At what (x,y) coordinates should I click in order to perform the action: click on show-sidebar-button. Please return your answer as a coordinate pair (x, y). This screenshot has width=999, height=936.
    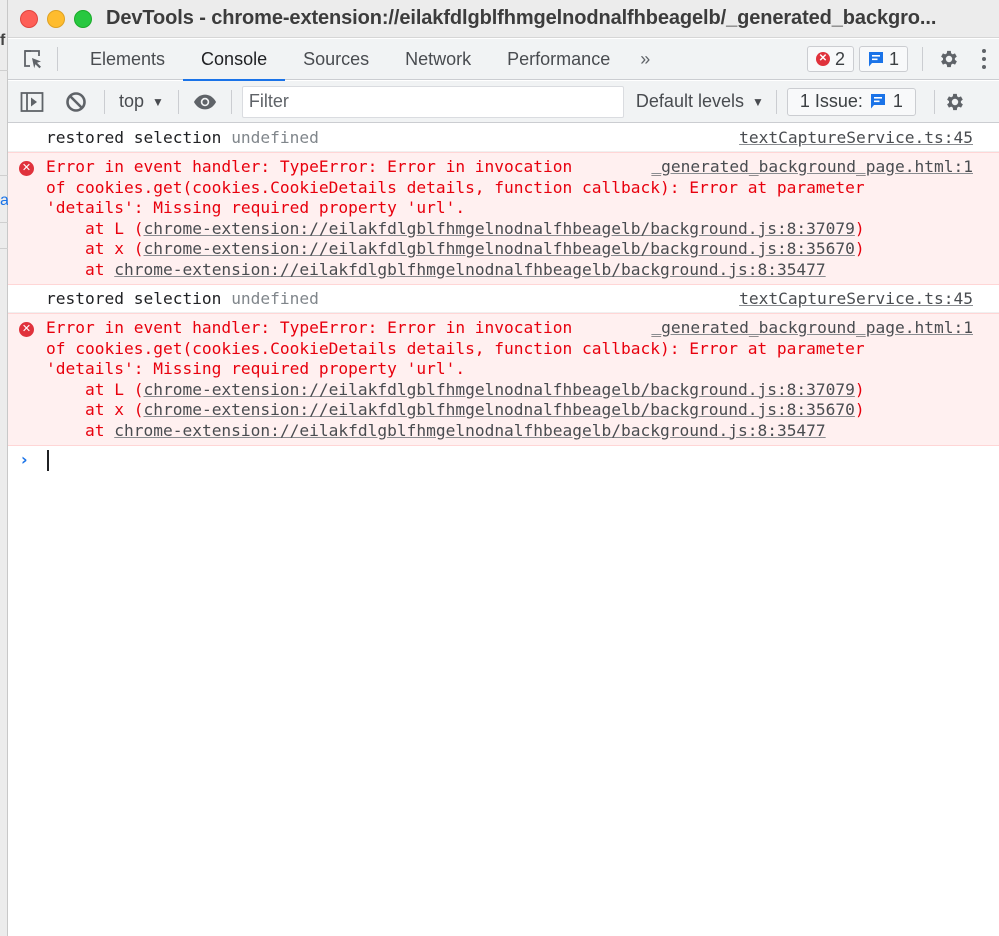
    Looking at the image, I should click on (32, 102).